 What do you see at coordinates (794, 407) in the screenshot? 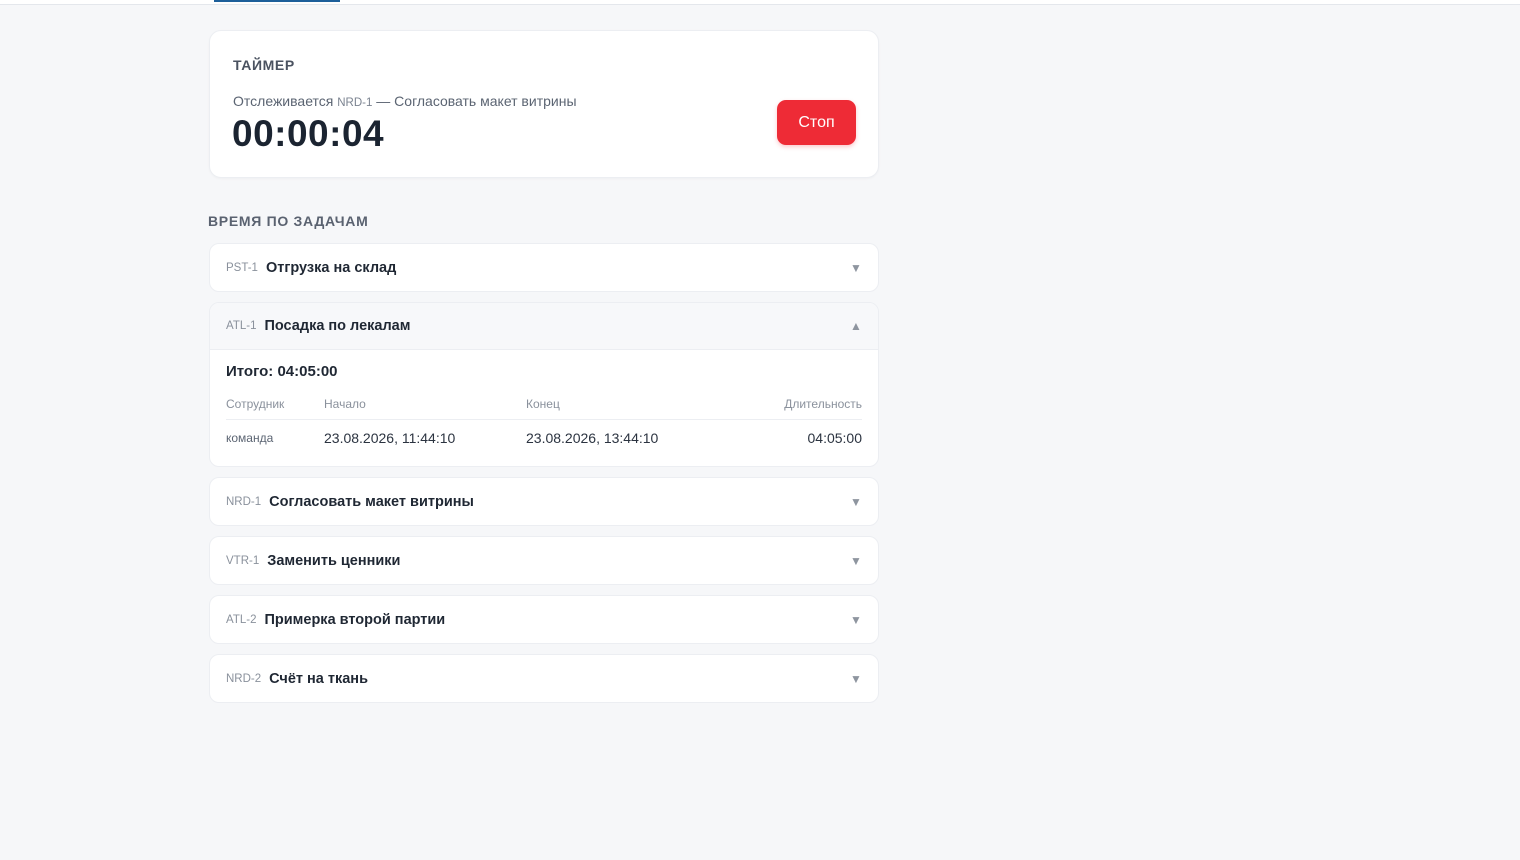
I see `column-duration: Длительность` at bounding box center [794, 407].